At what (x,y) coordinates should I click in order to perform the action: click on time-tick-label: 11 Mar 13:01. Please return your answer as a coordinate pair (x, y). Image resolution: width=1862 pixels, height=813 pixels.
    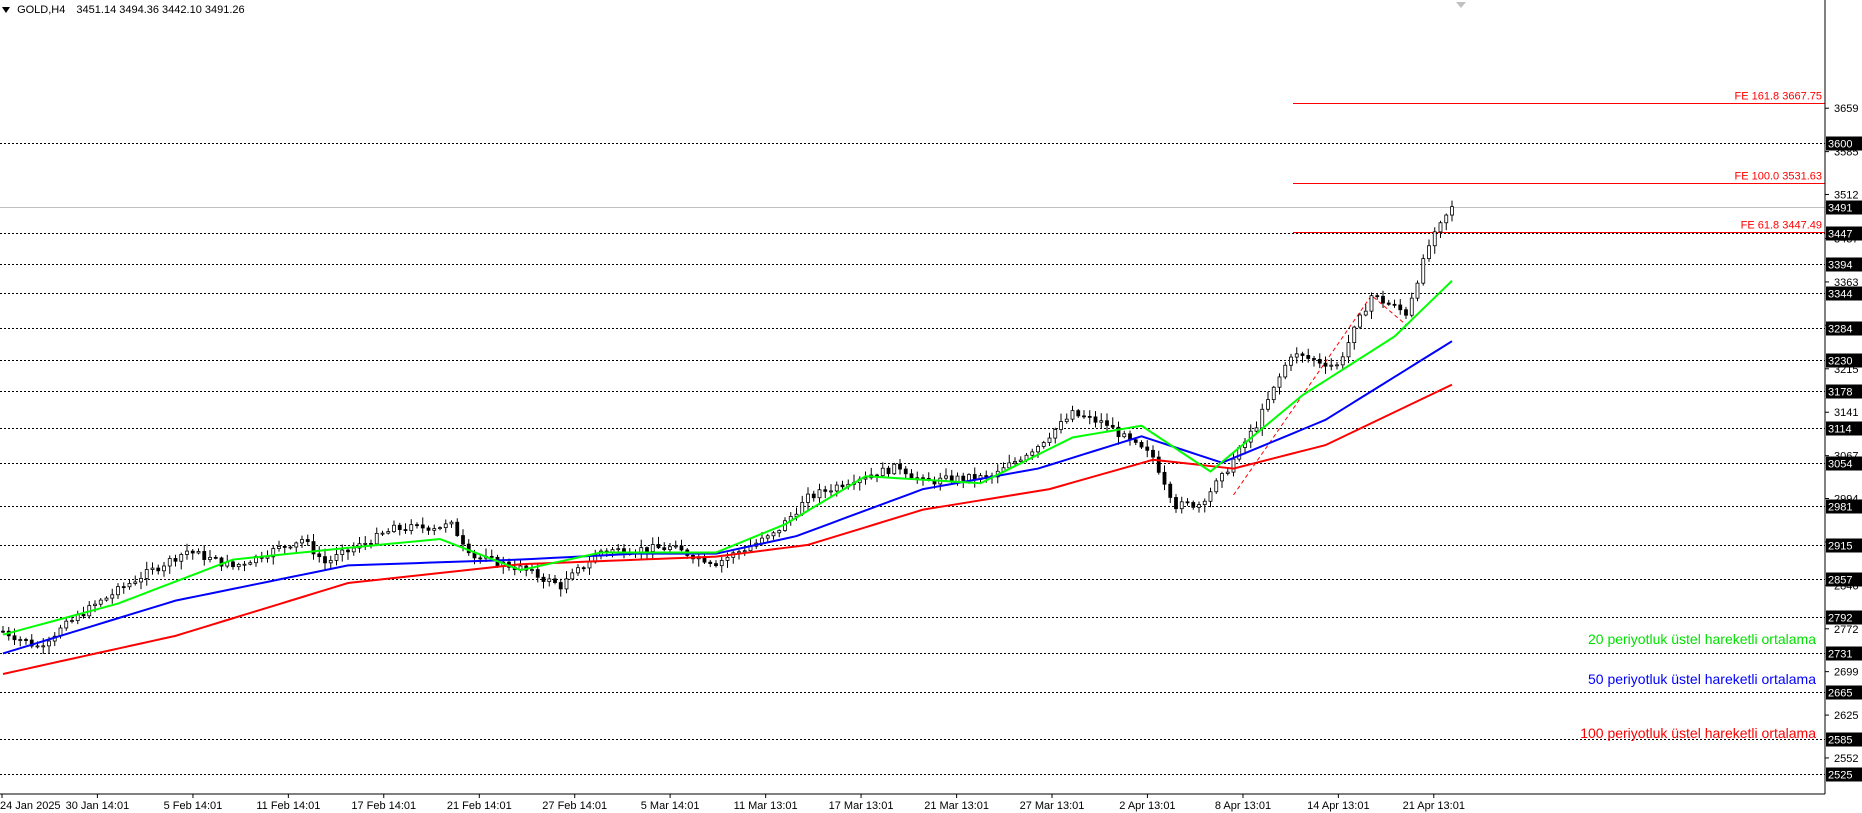
    Looking at the image, I should click on (766, 806).